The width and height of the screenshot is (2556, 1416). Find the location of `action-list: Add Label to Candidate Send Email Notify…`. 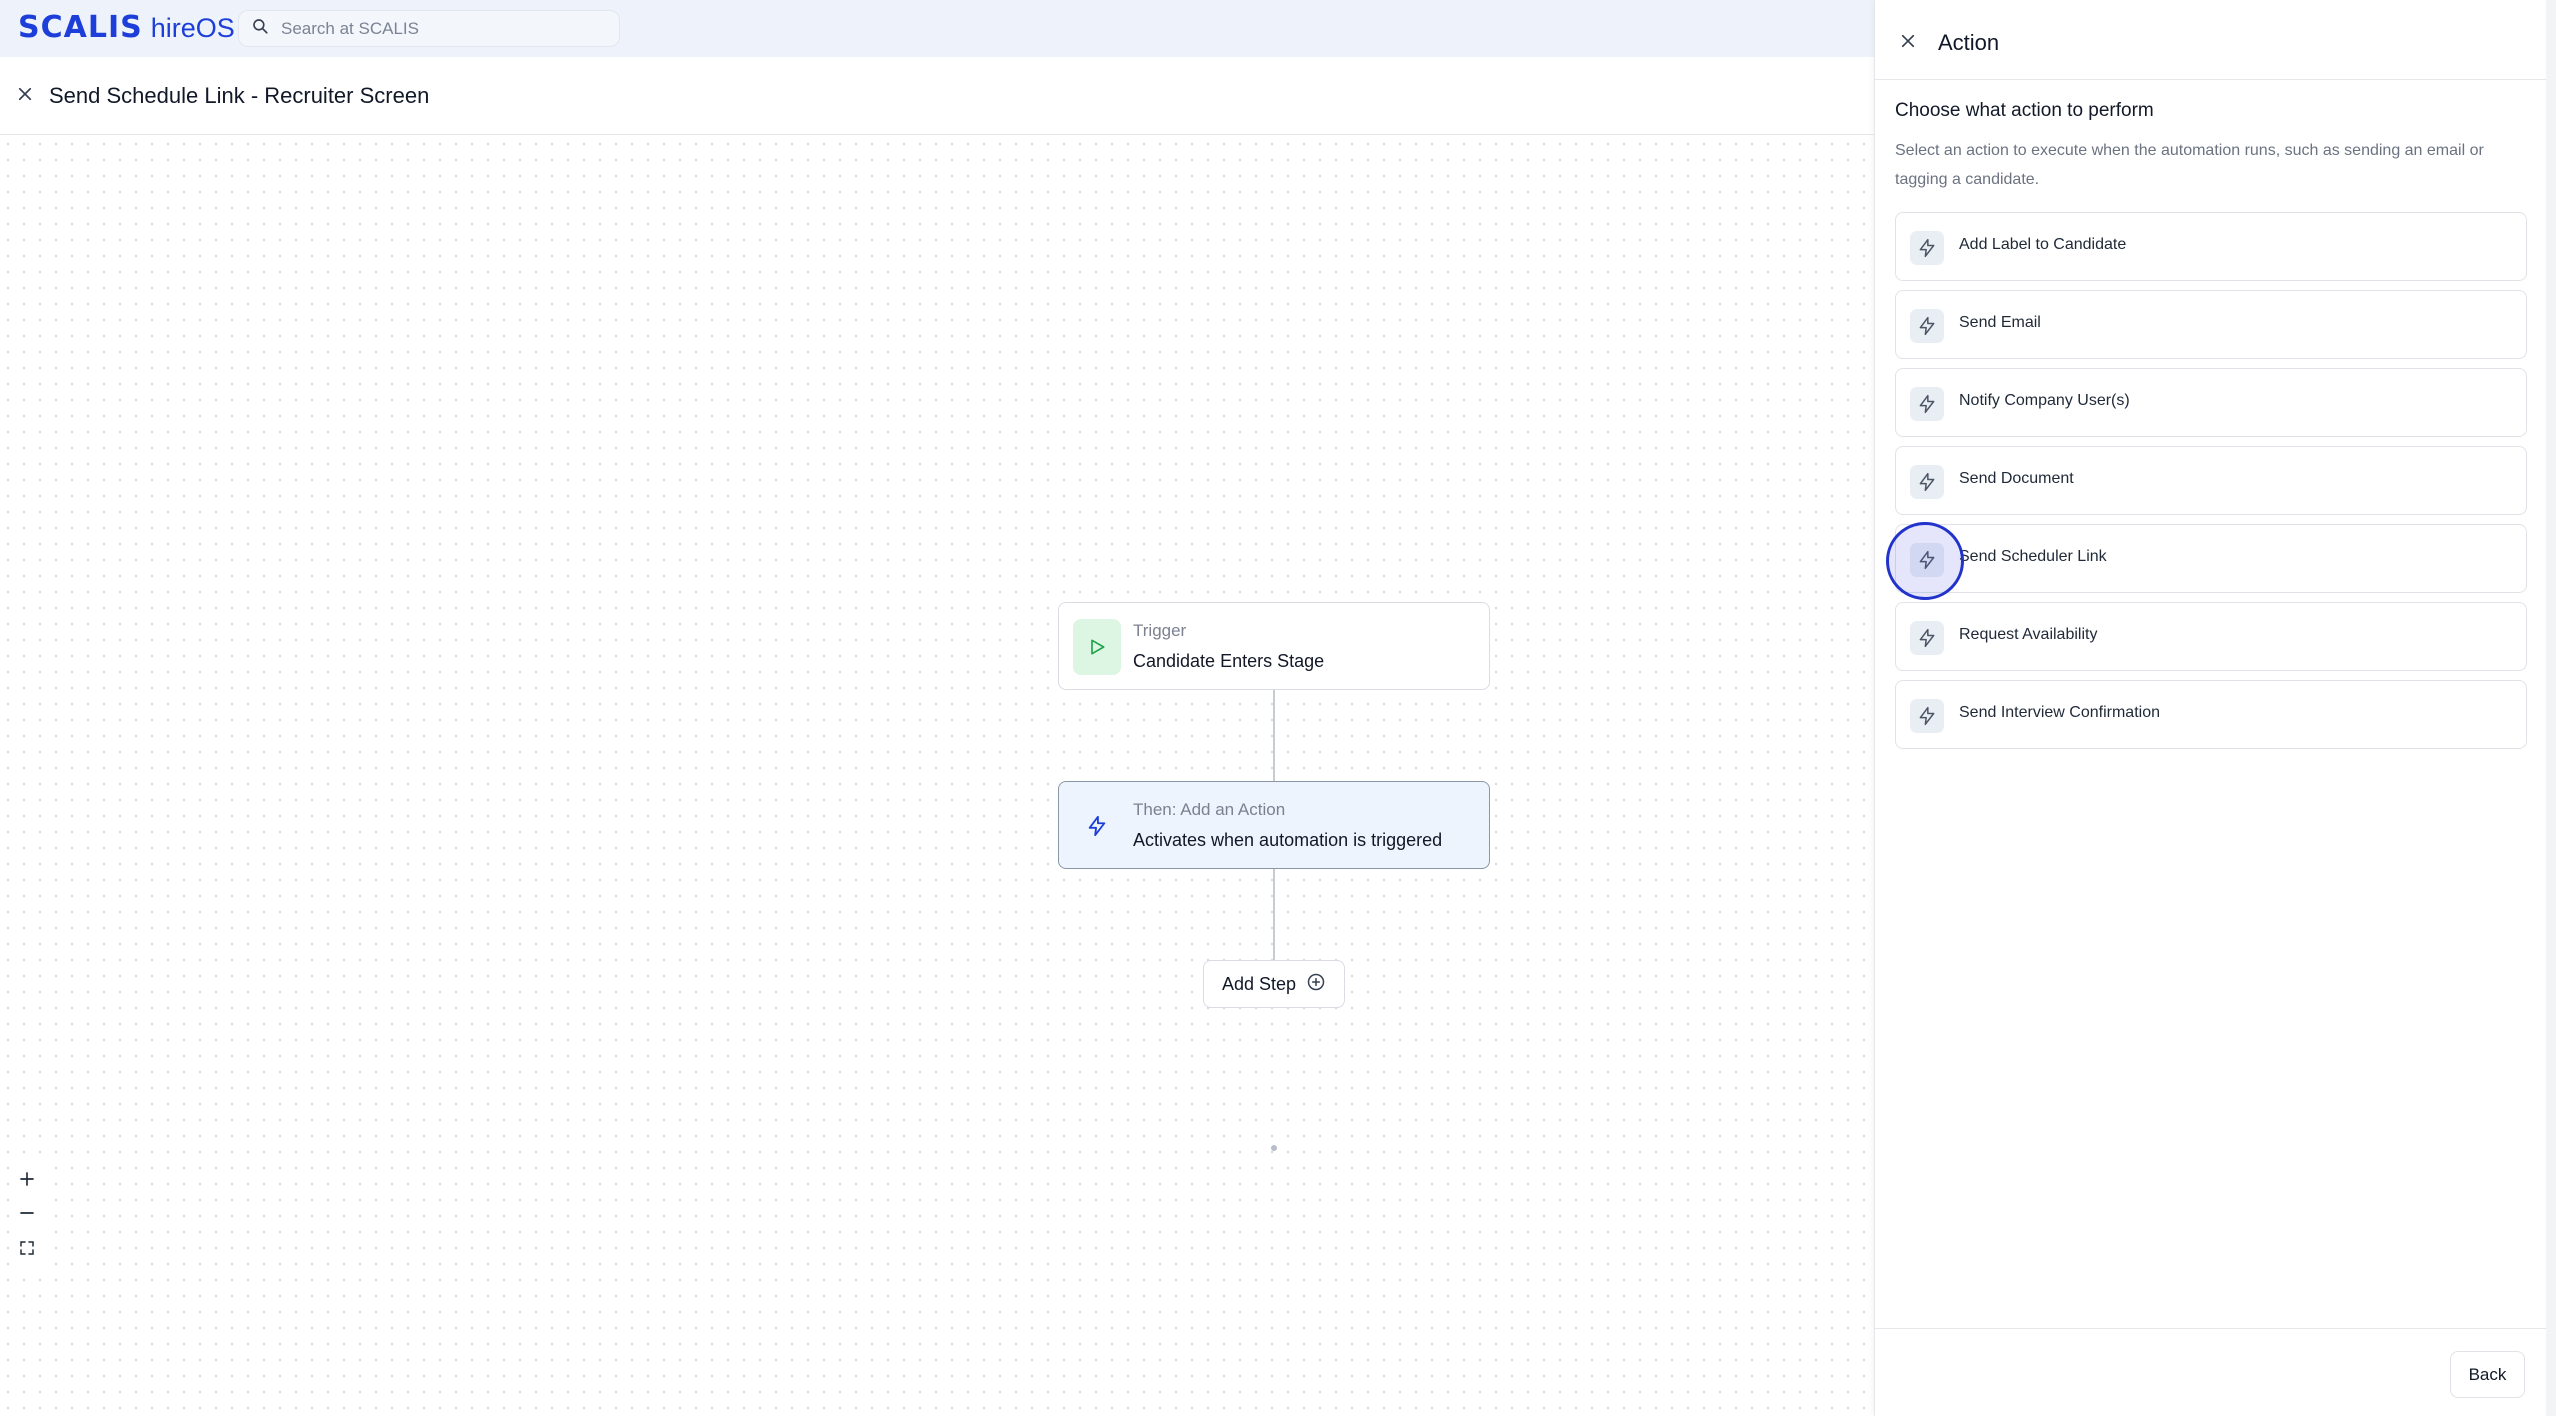

action-list: Add Label to Candidate Send Email Notify… is located at coordinates (2211, 480).